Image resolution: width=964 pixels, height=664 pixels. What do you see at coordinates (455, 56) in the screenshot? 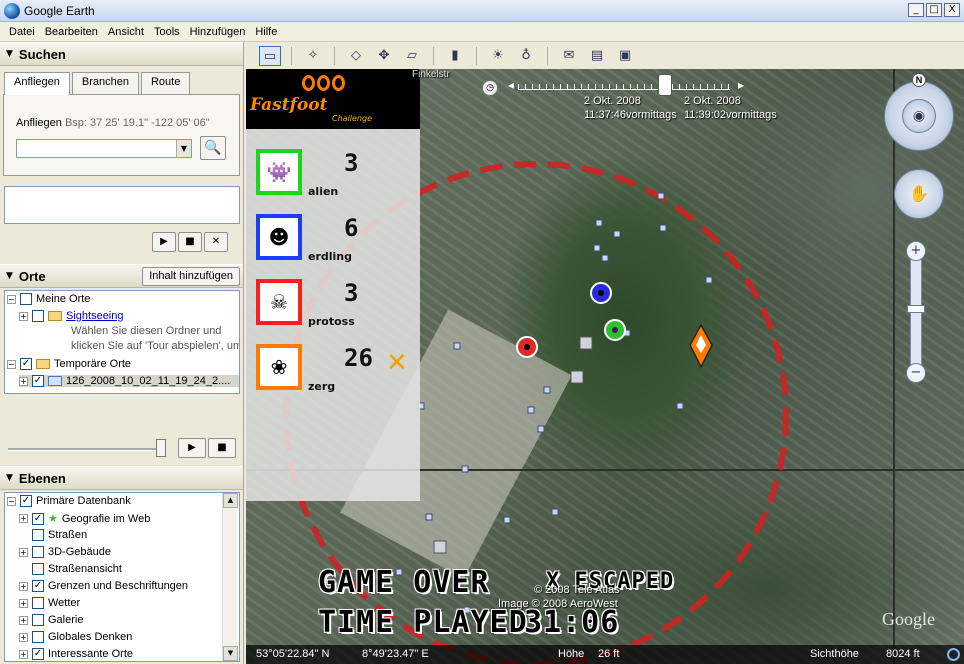
I see `ruler-icon: ▮` at bounding box center [455, 56].